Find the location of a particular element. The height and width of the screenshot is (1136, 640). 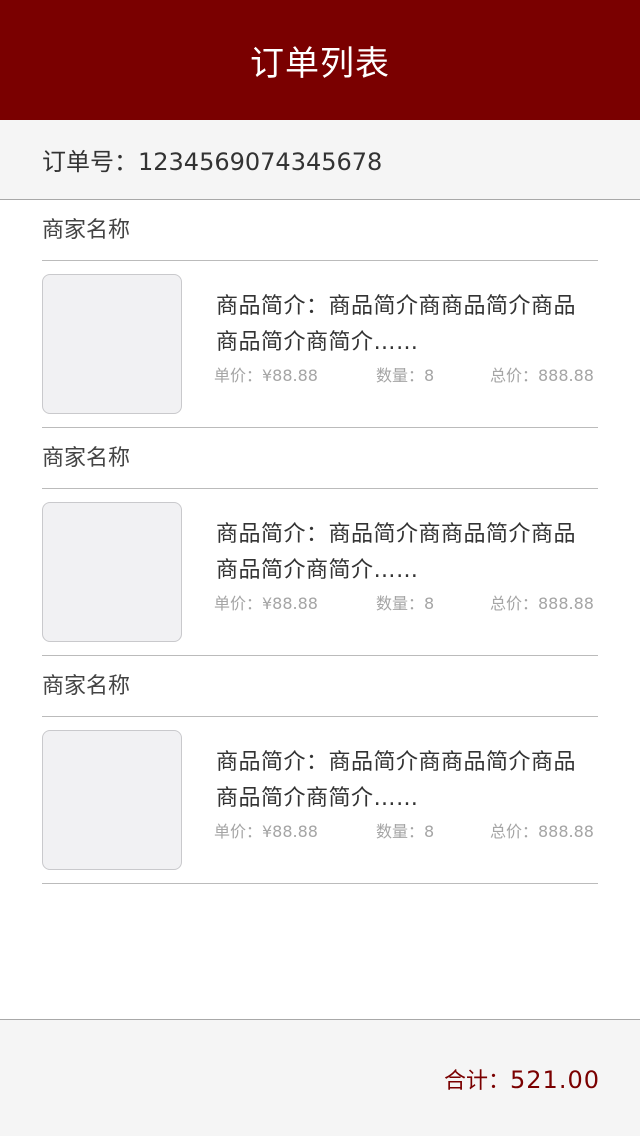

page-title: 订单列表 is located at coordinates (320, 63).